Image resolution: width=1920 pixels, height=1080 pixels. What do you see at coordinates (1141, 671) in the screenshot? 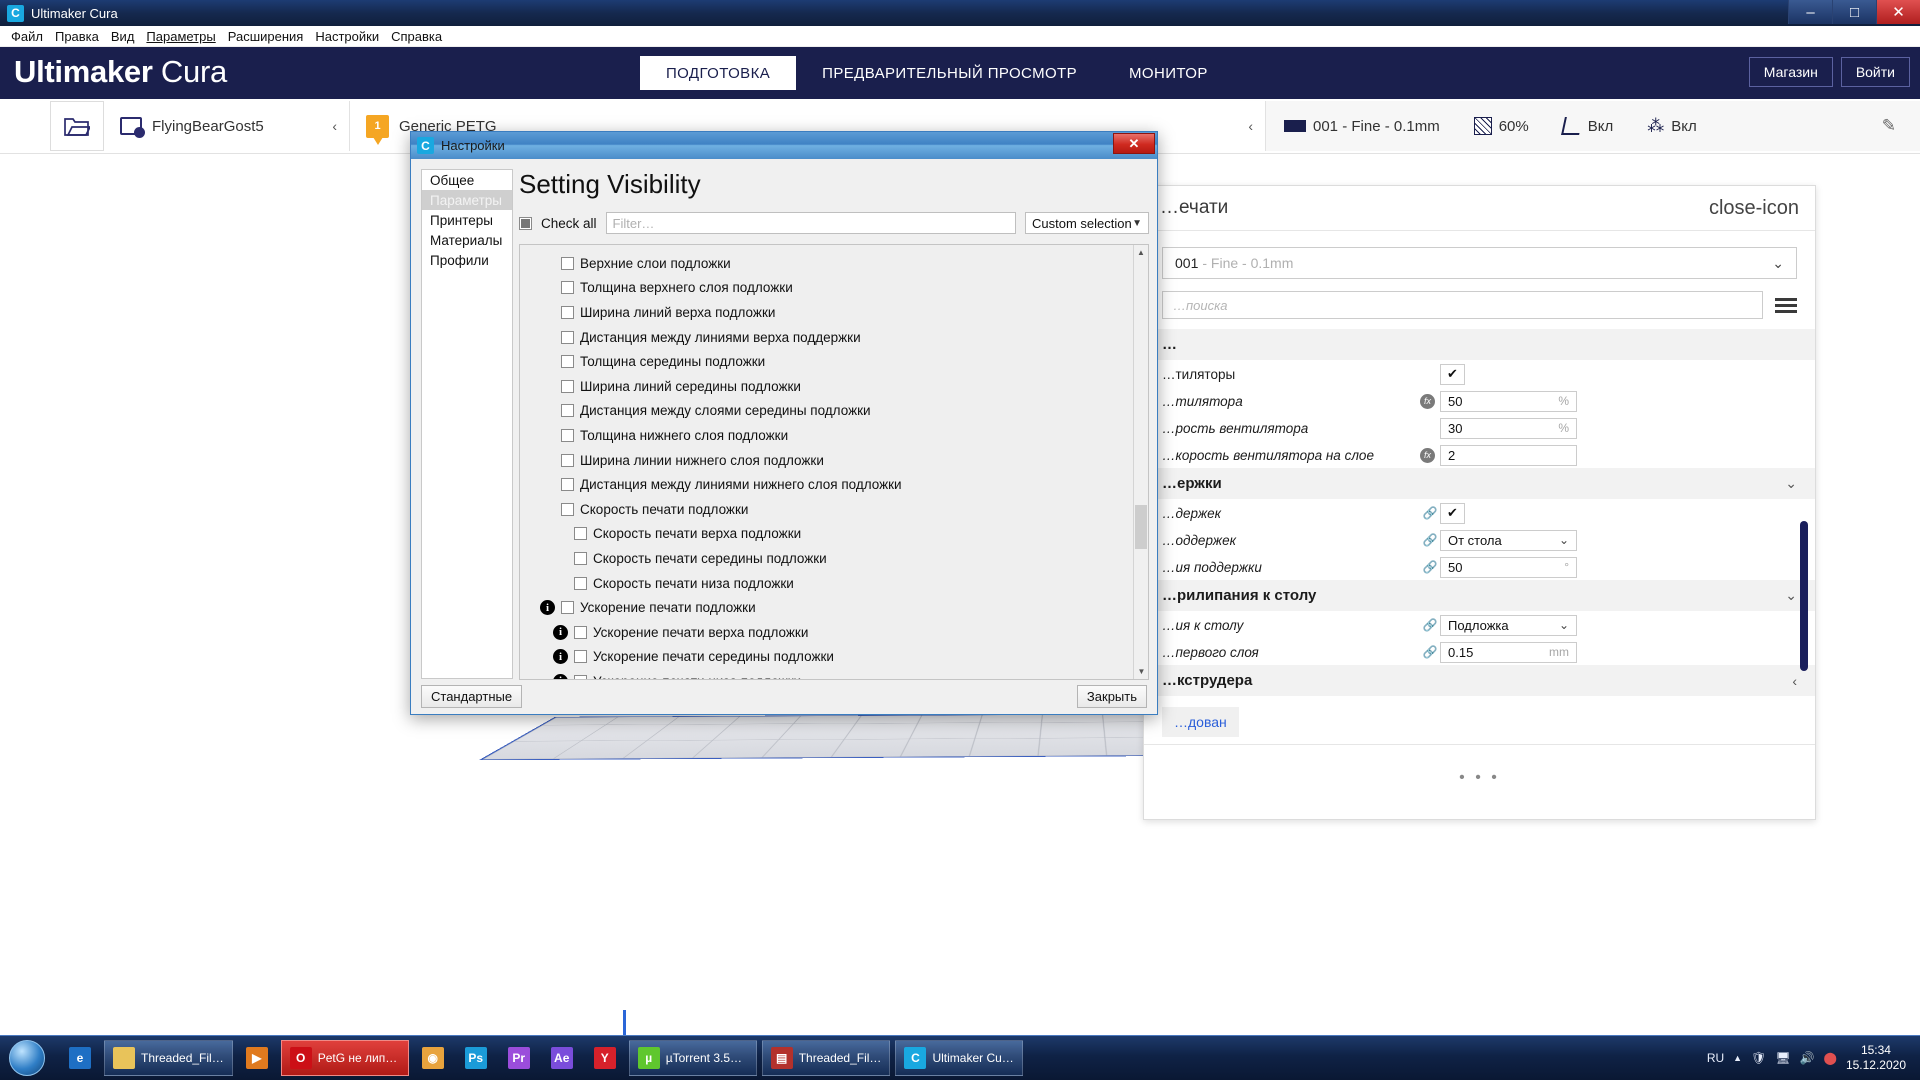
I see `scroll-down-arrow: ▼` at bounding box center [1141, 671].